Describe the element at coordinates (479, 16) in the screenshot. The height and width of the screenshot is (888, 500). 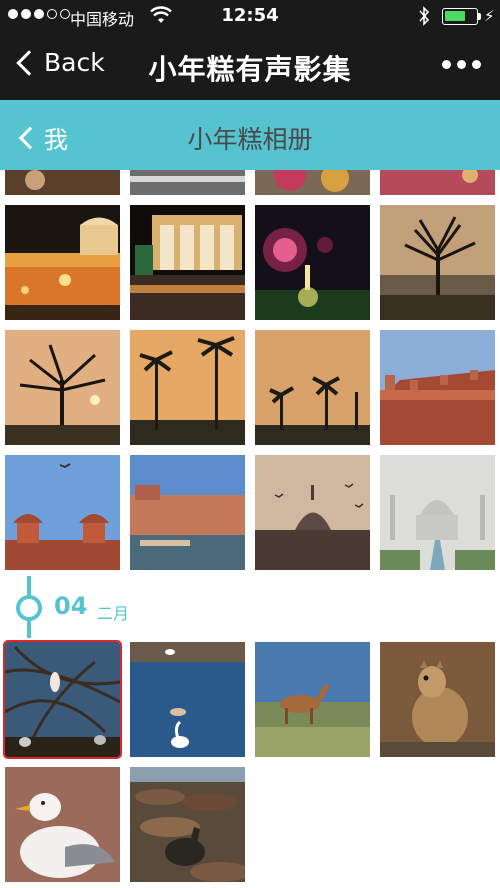
I see `battery-cap` at that location.